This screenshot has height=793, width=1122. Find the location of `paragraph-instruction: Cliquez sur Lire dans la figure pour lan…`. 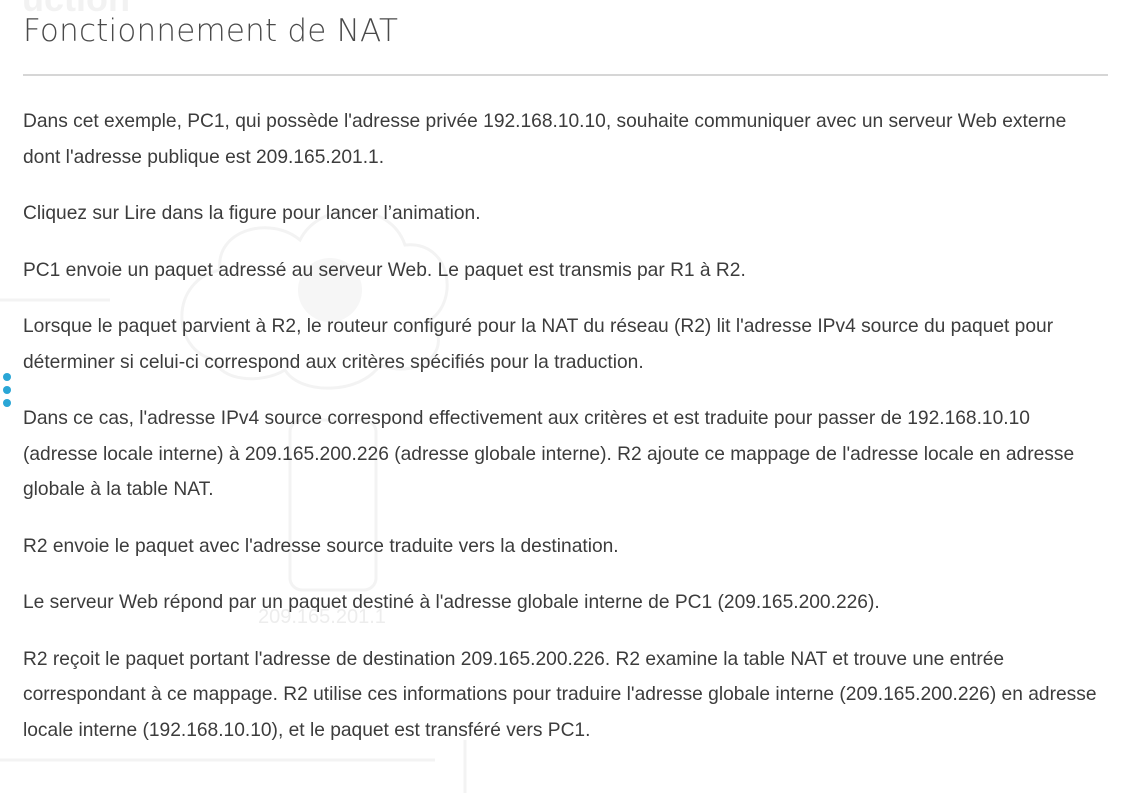

paragraph-instruction: Cliquez sur Lire dans la figure pour lan… is located at coordinates (252, 213).